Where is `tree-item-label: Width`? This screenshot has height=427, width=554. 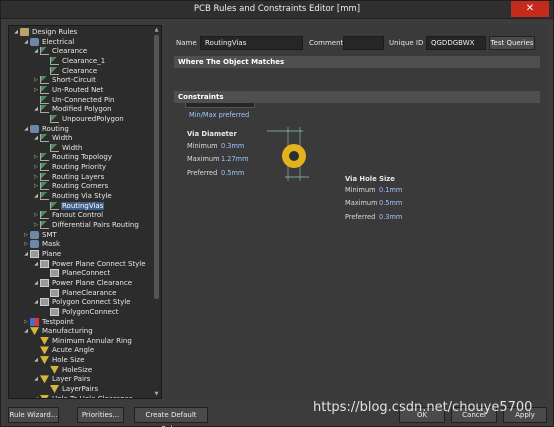
tree-item-label: Width is located at coordinates (72, 147).